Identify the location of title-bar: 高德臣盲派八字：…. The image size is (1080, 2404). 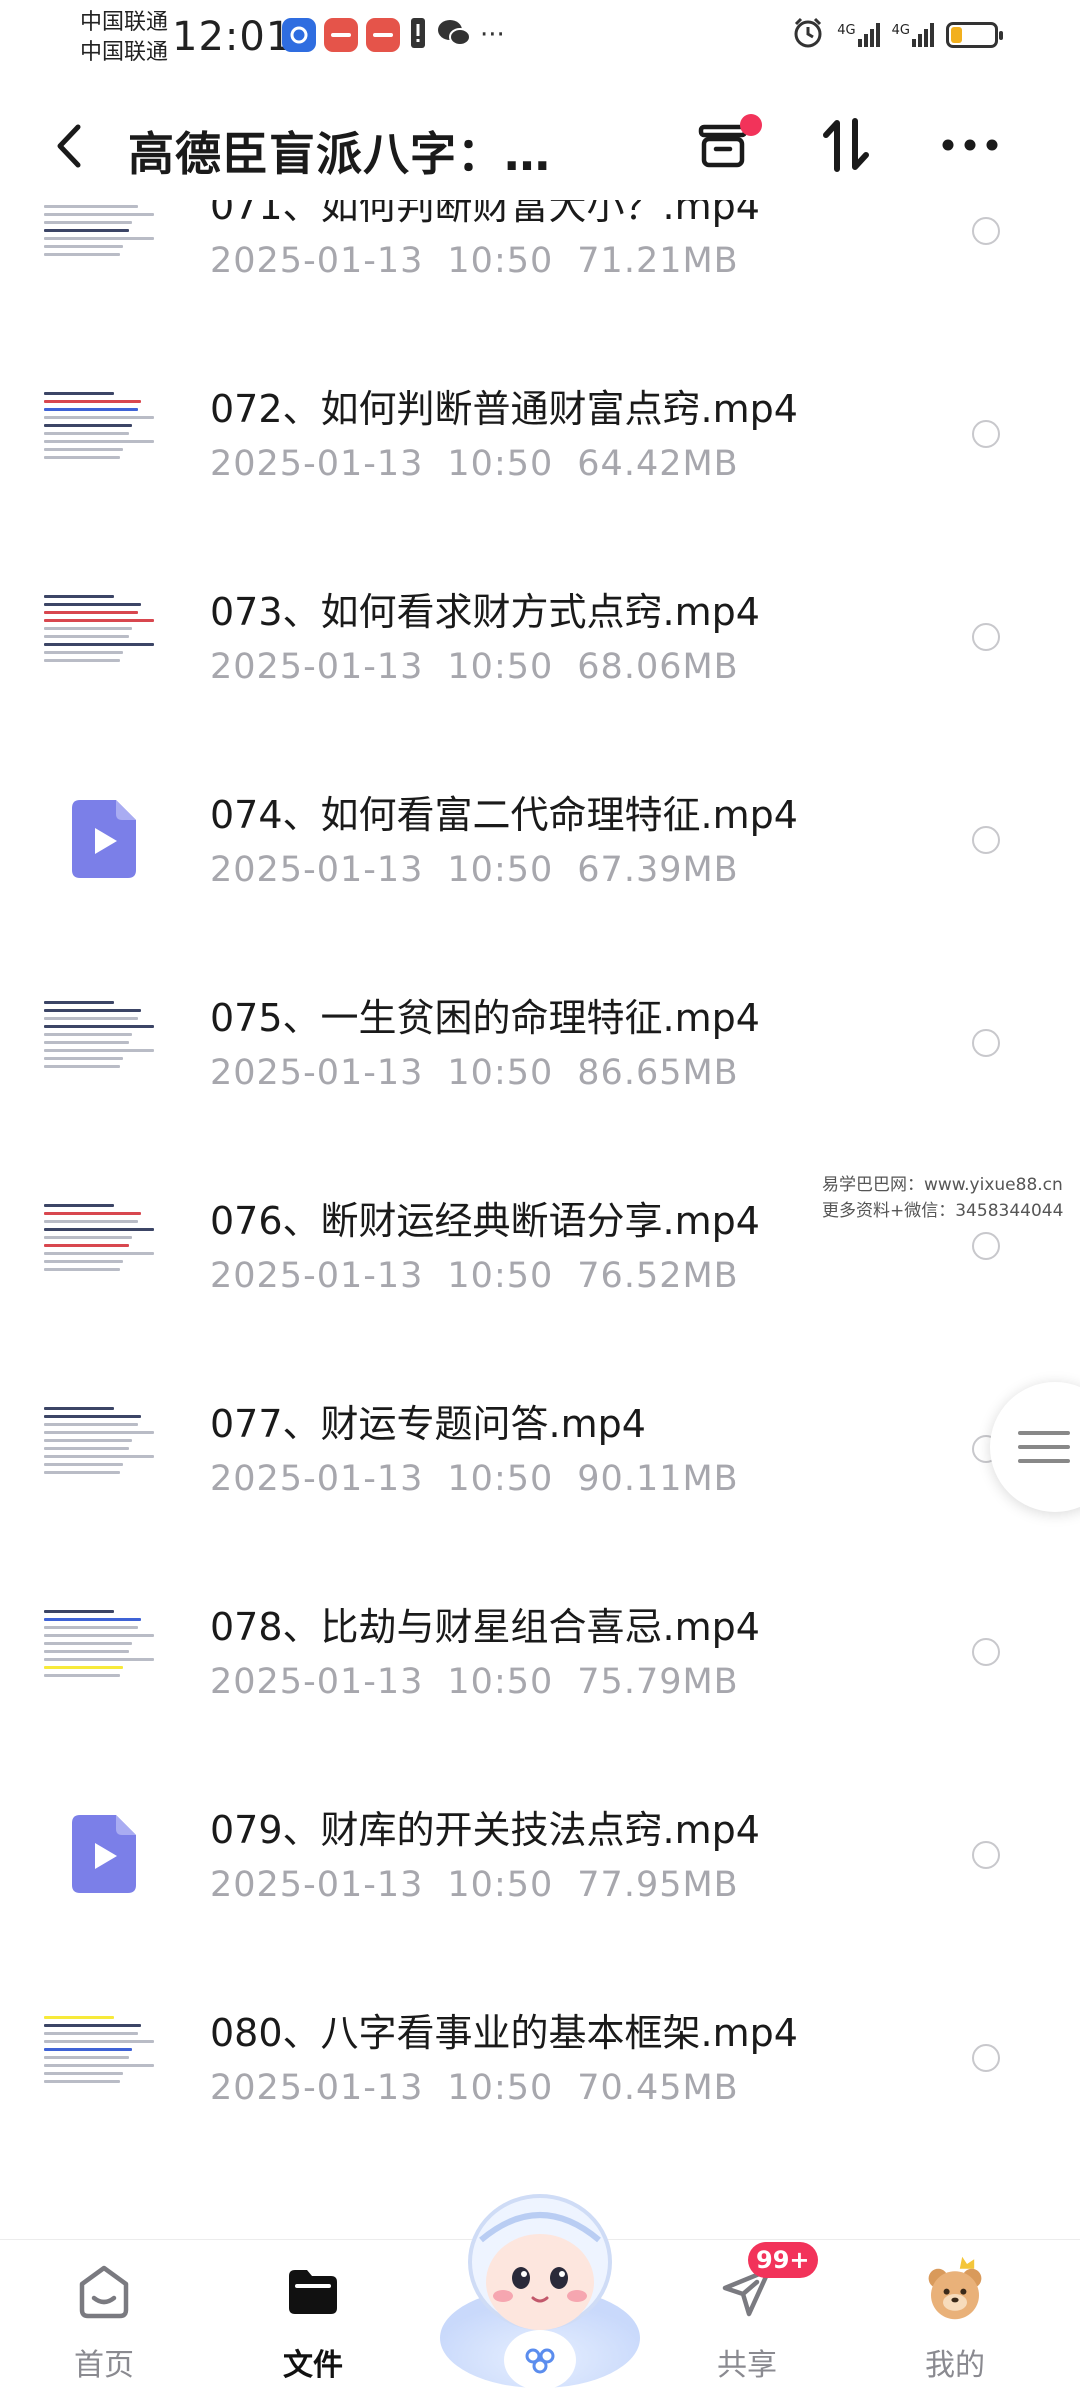
(540, 145).